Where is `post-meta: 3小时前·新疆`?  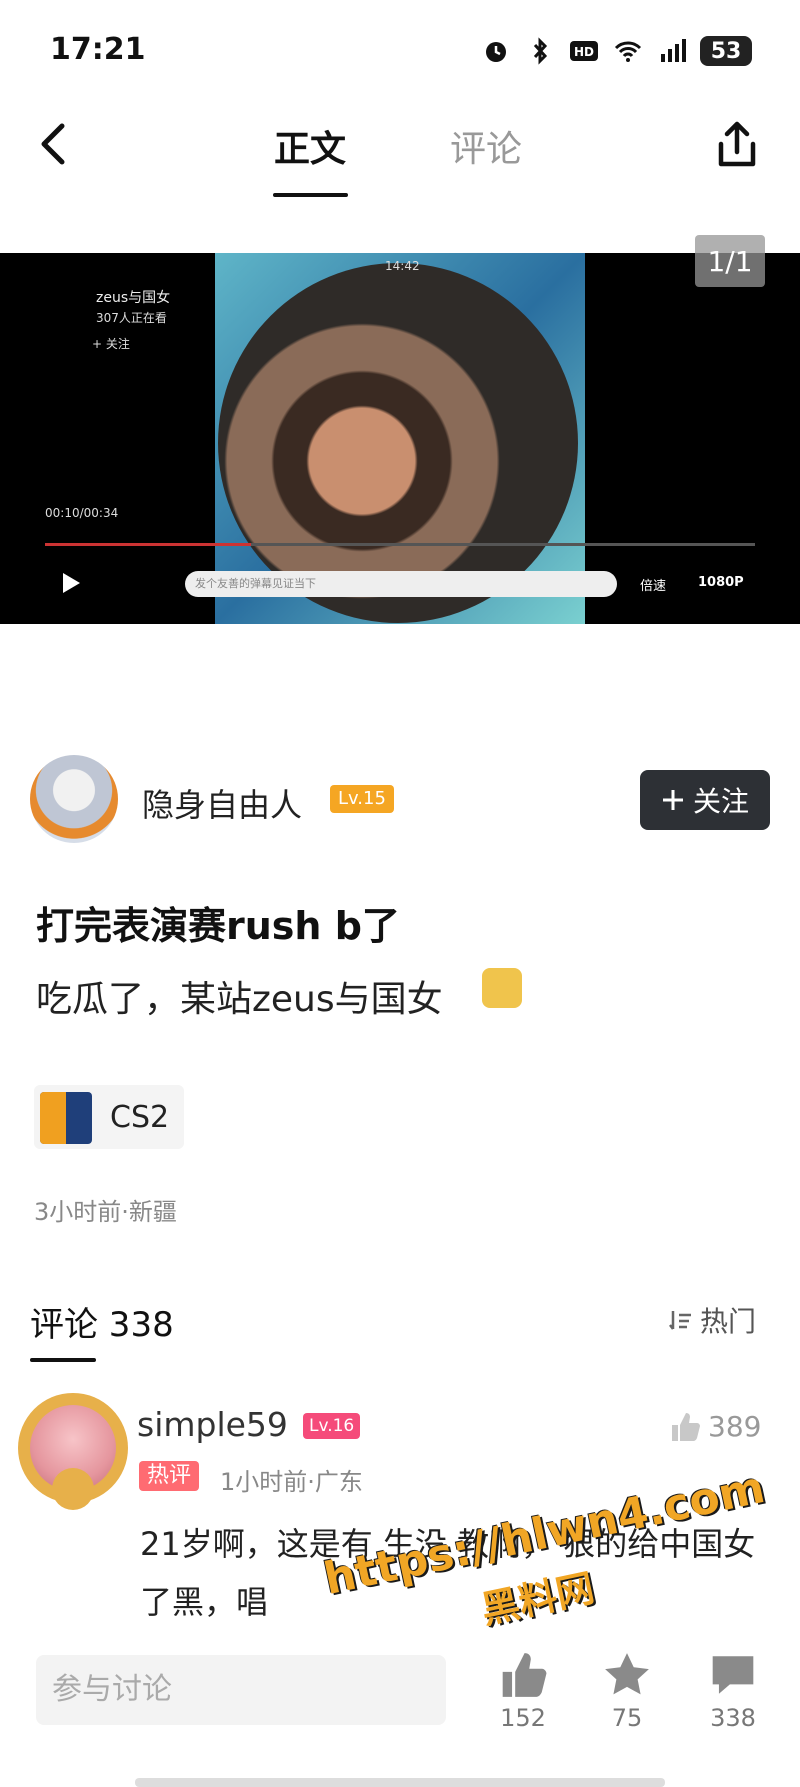 post-meta: 3小时前·新疆 is located at coordinates (105, 1212).